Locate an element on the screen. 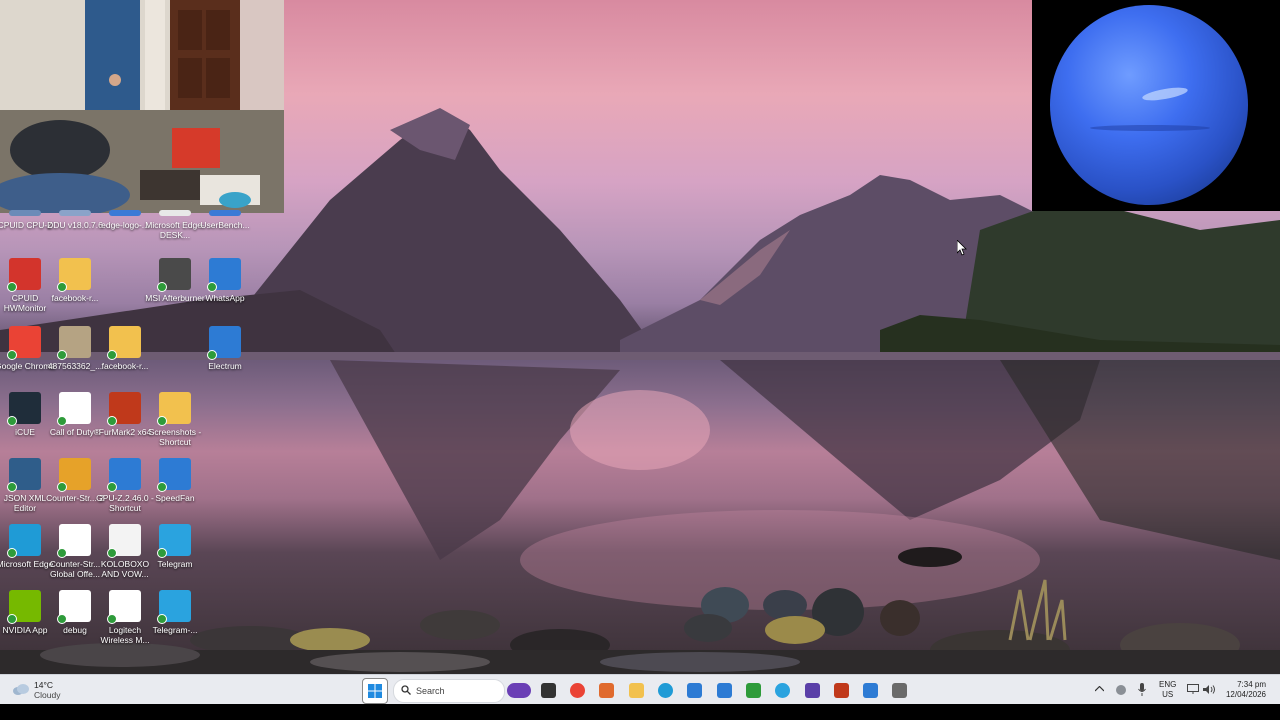 The width and height of the screenshot is (1280, 720). taskbar-widget-button is located at coordinates (519, 690).